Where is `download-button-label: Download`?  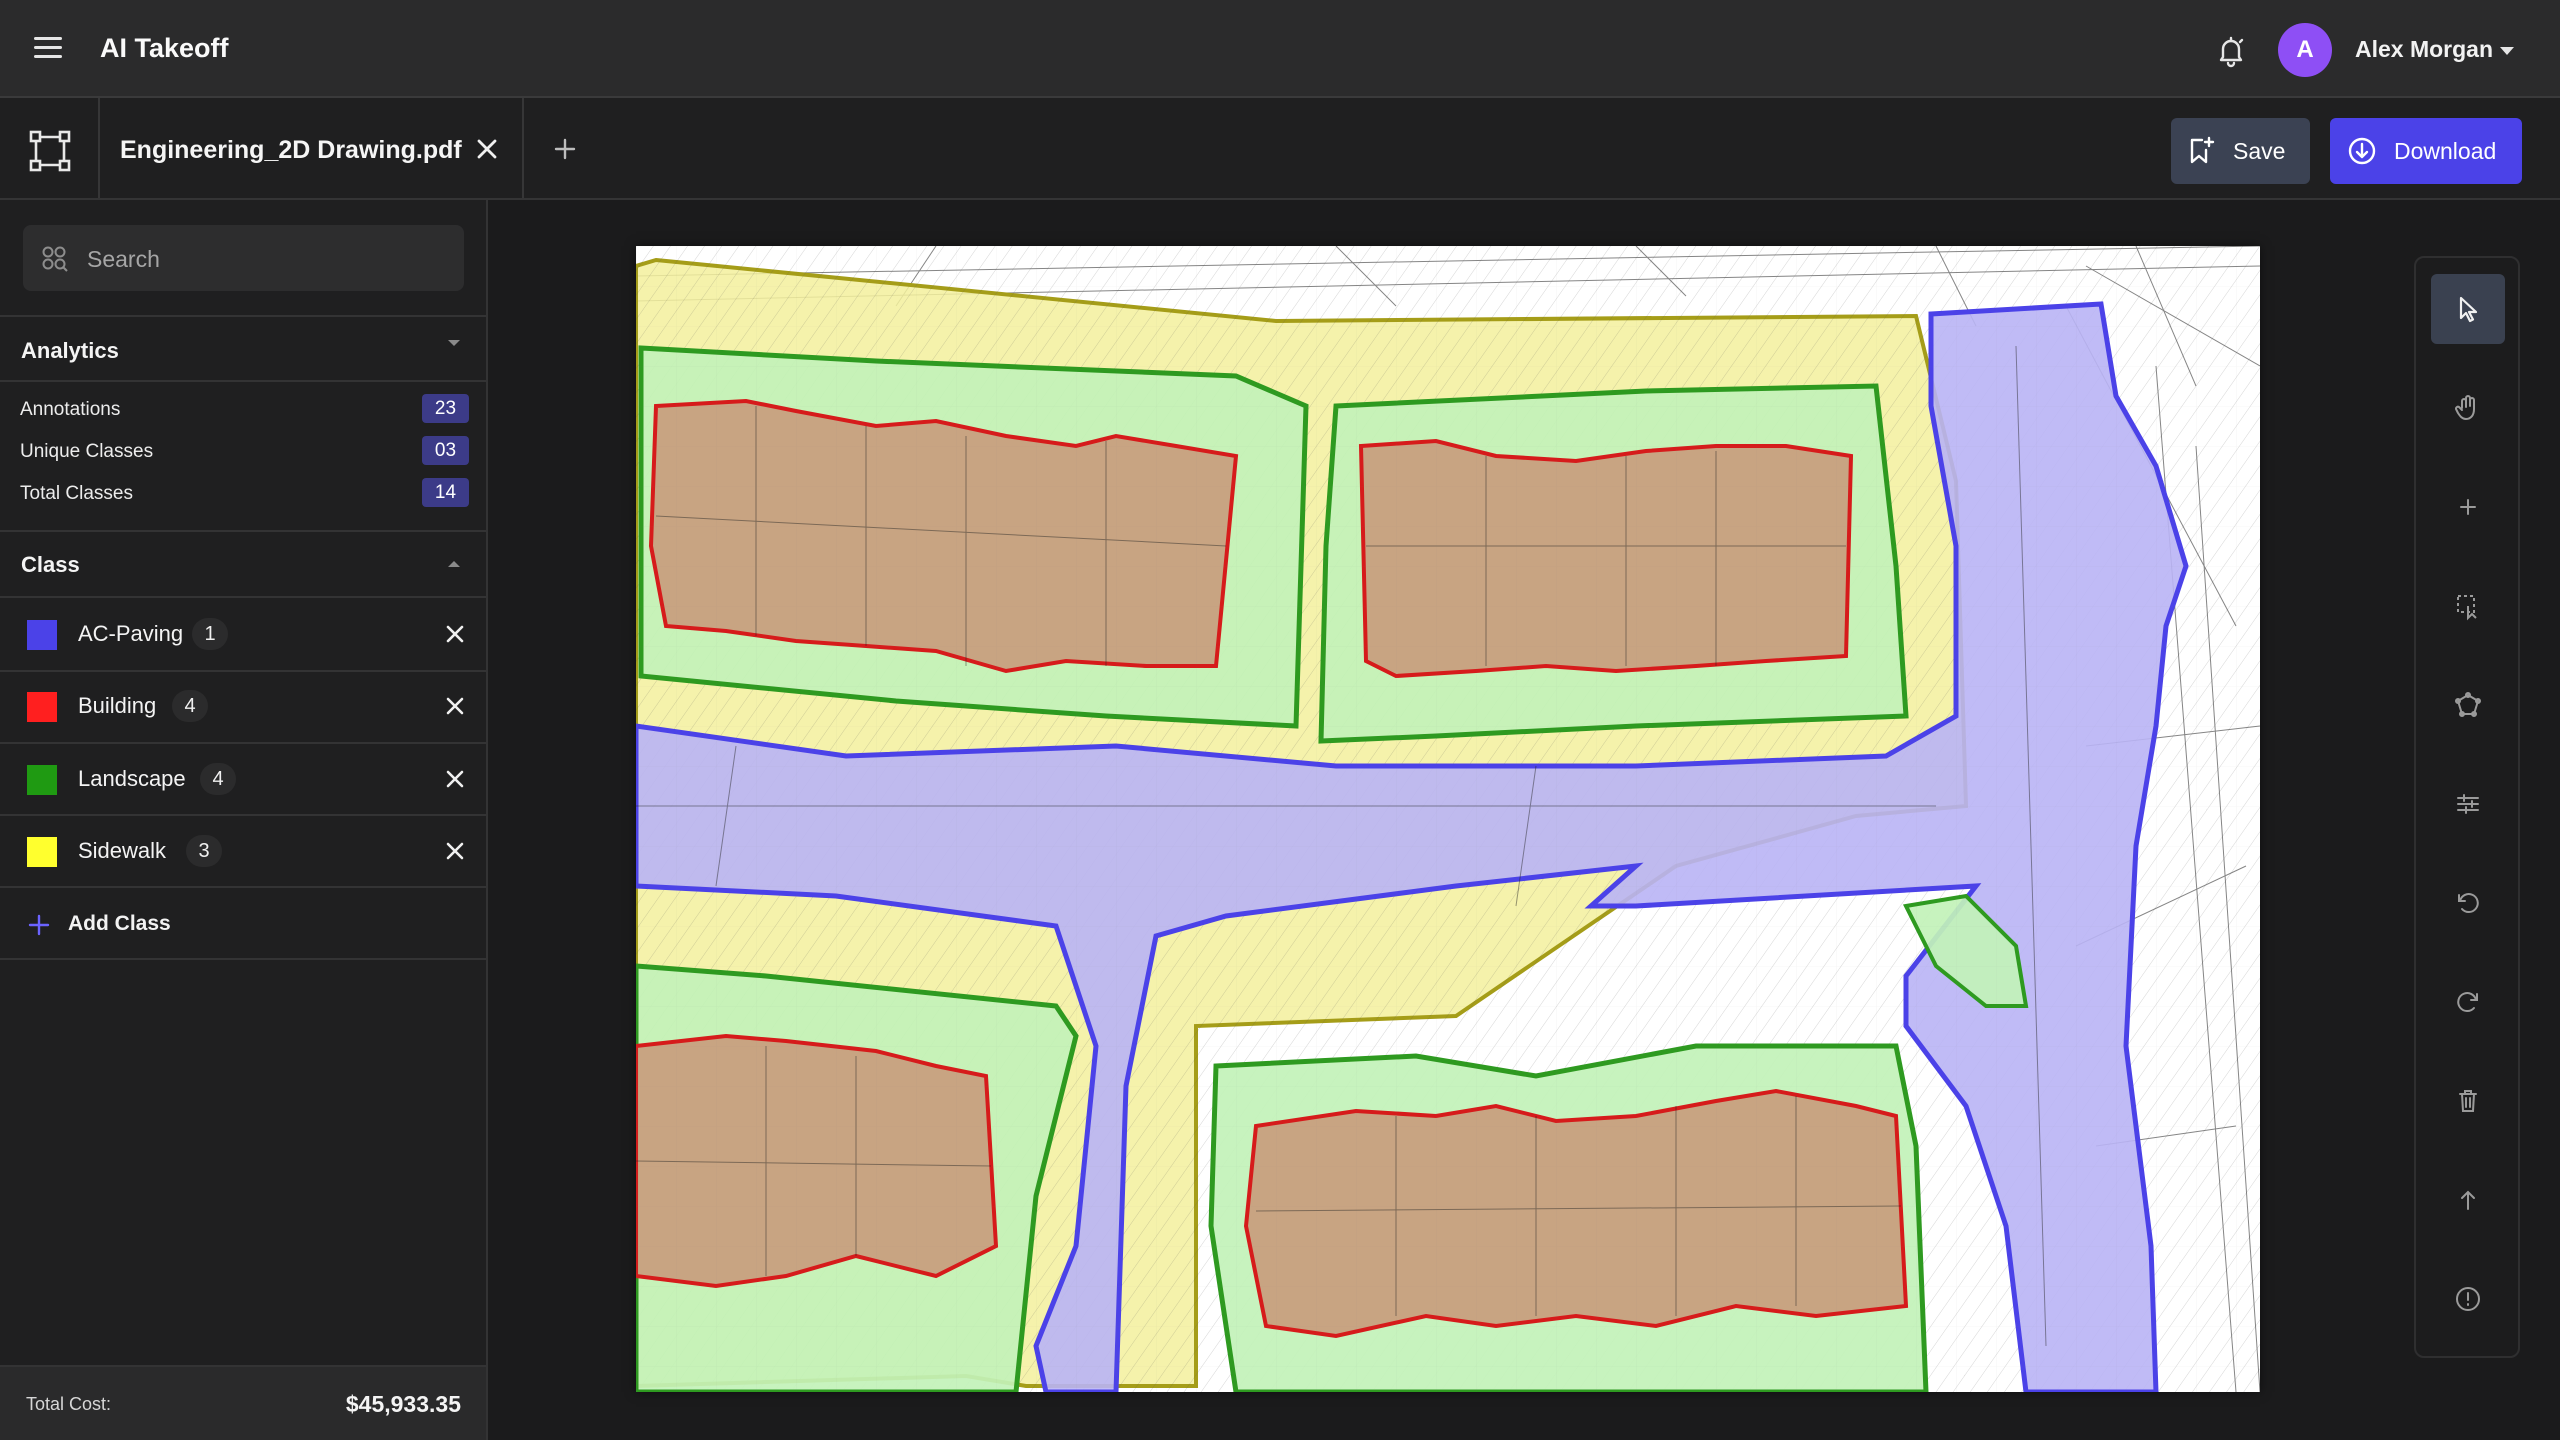 download-button-label: Download is located at coordinates (2445, 151).